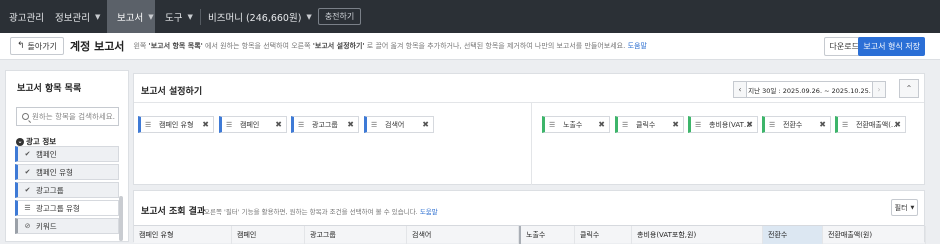  I want to click on desc-text: 왼쪽, so click(141, 46).